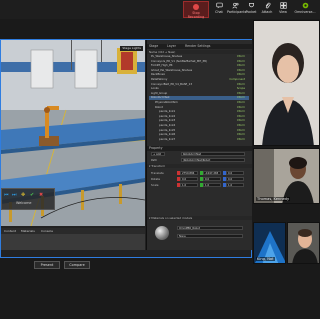 Image resolution: width=320 pixels, height=319 pixels. I want to click on tab-stage: Stage, so click(153, 46).